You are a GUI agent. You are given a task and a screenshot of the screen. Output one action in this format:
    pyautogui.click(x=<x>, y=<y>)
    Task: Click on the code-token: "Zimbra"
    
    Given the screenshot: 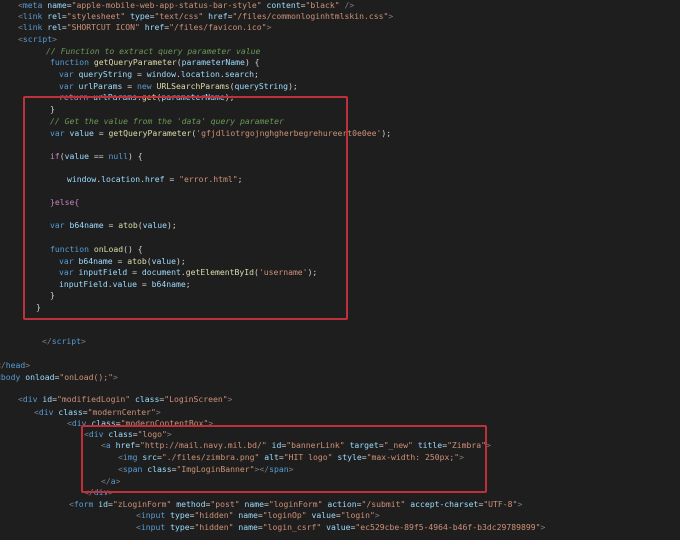 What is the action you would take?
    pyautogui.click(x=467, y=445)
    